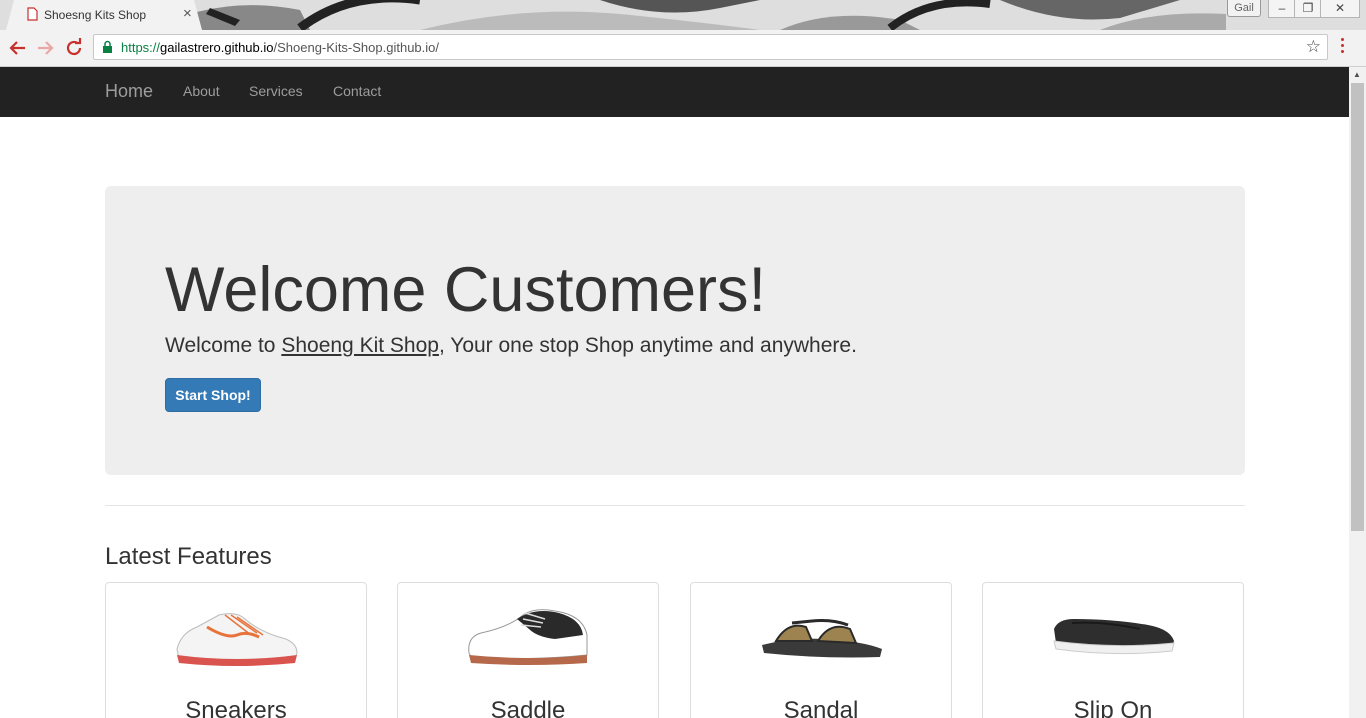  I want to click on lock-icon, so click(107, 46).